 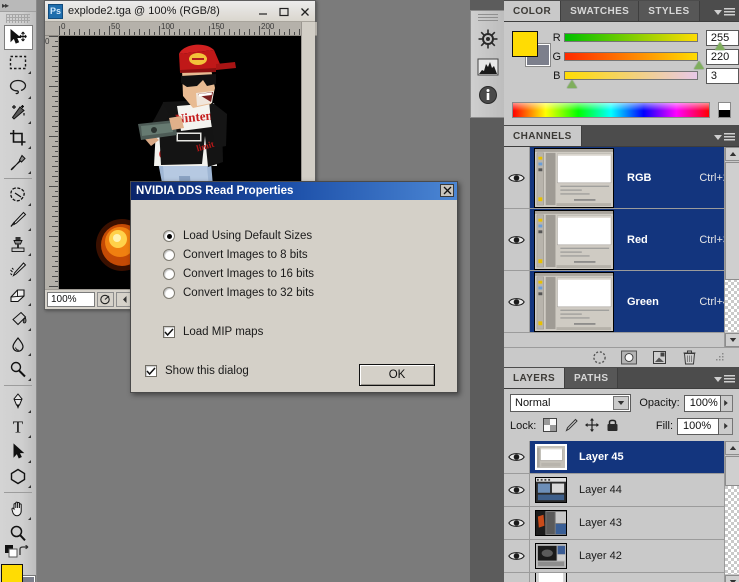 What do you see at coordinates (634, 239) in the screenshot?
I see `channel-content: Red Ctrl+3` at bounding box center [634, 239].